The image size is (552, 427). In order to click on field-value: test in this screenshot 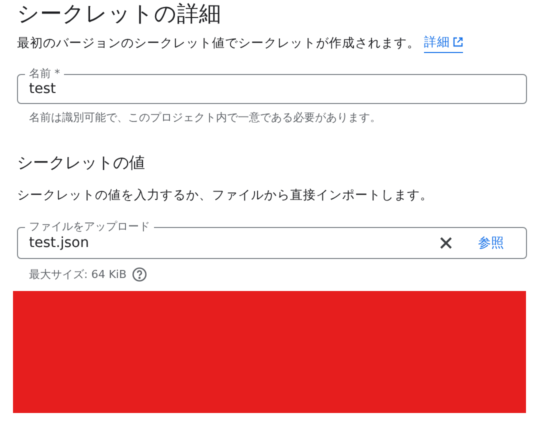, I will do `click(271, 89)`.